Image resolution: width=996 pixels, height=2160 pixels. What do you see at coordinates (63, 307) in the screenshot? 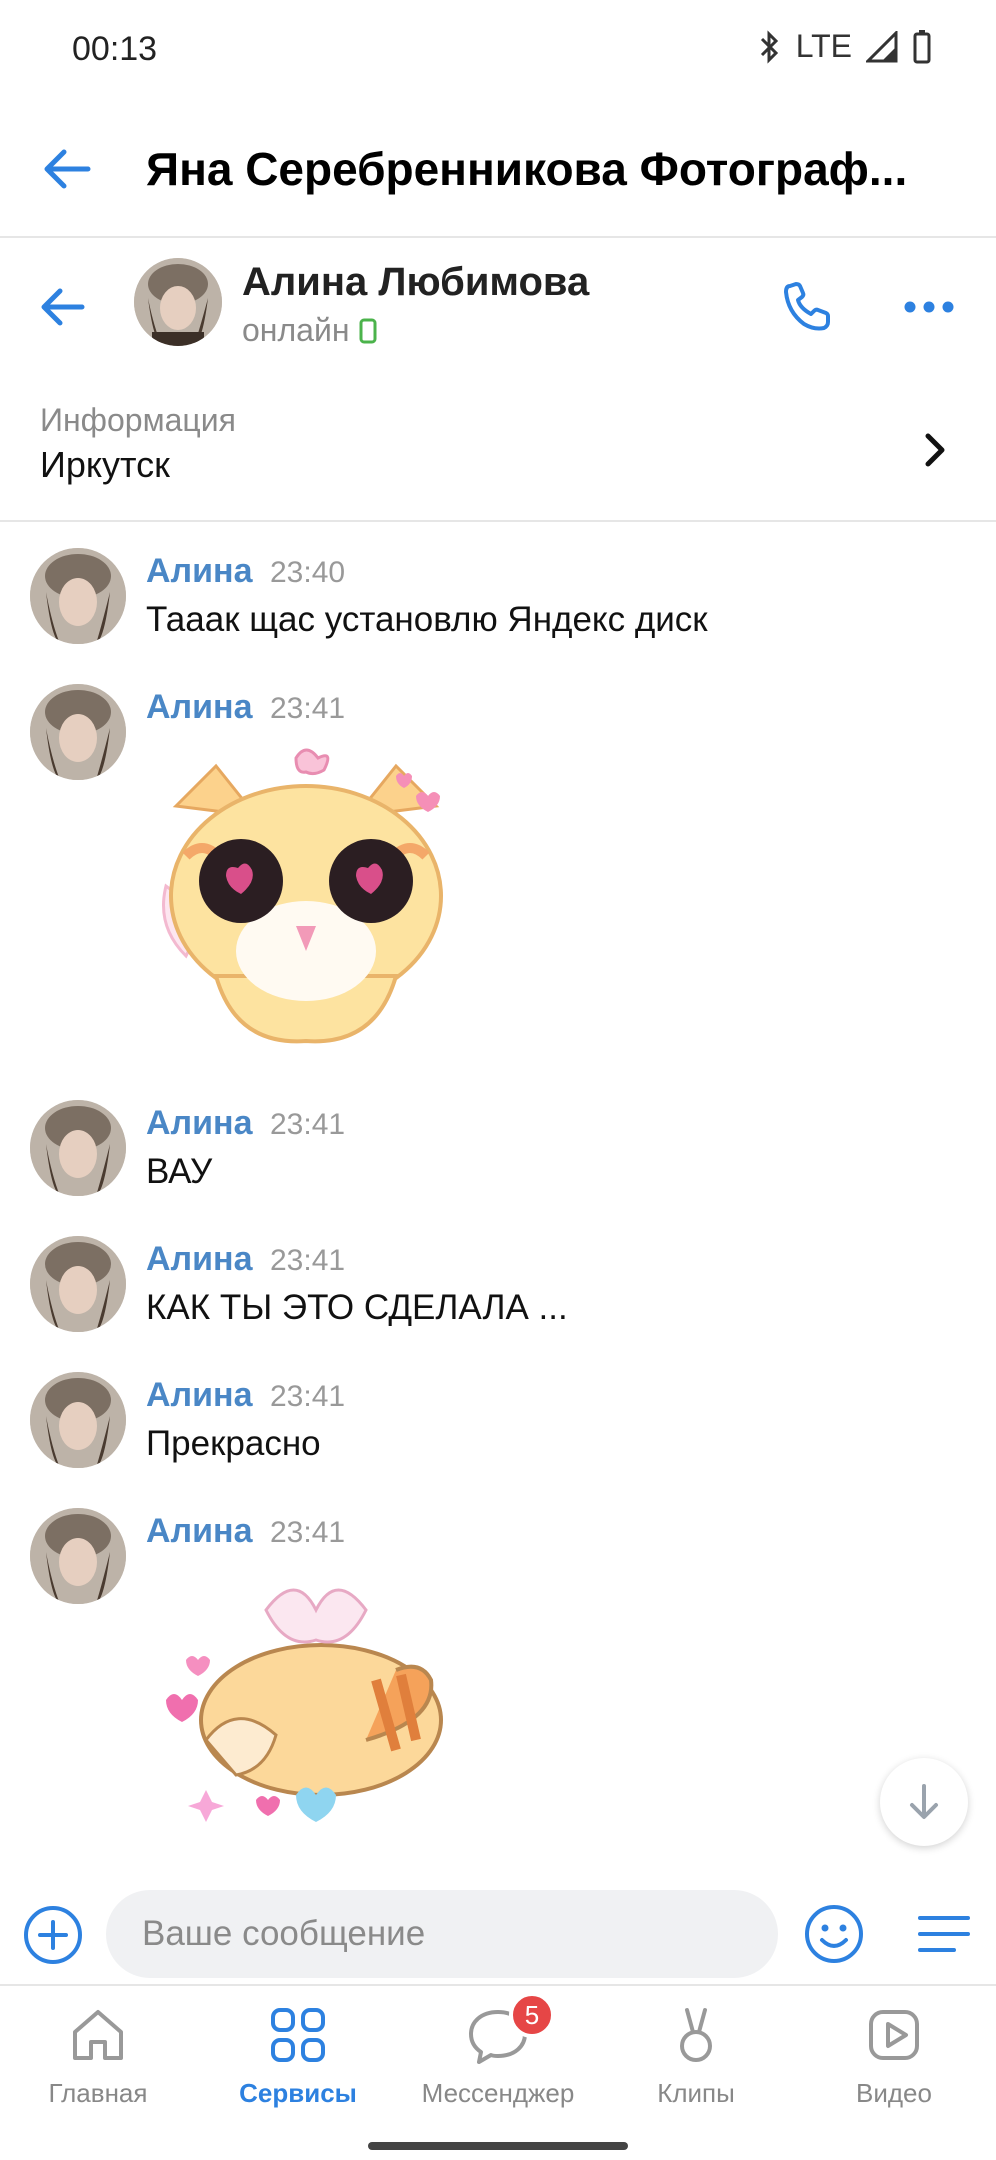
I see `chat-back-arrow-icon` at bounding box center [63, 307].